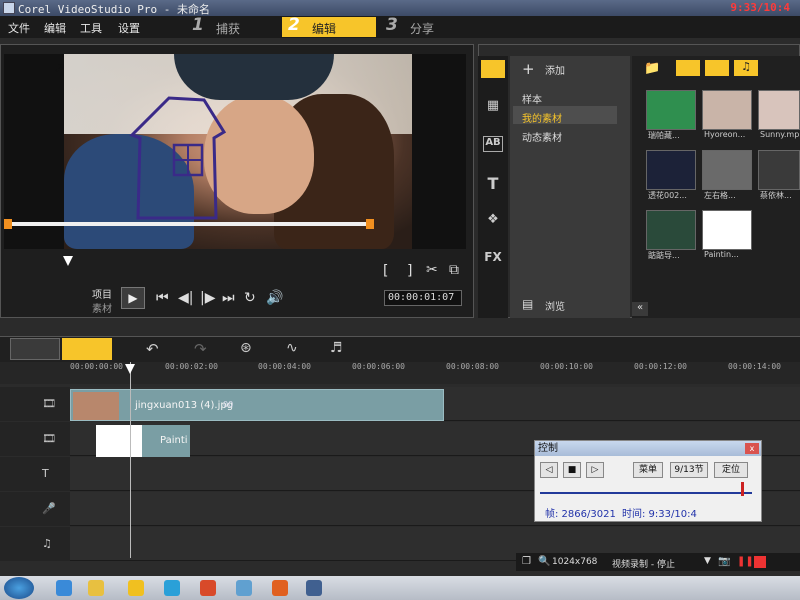 This screenshot has height=600, width=800. I want to click on mode-project: 项目, so click(102, 293).